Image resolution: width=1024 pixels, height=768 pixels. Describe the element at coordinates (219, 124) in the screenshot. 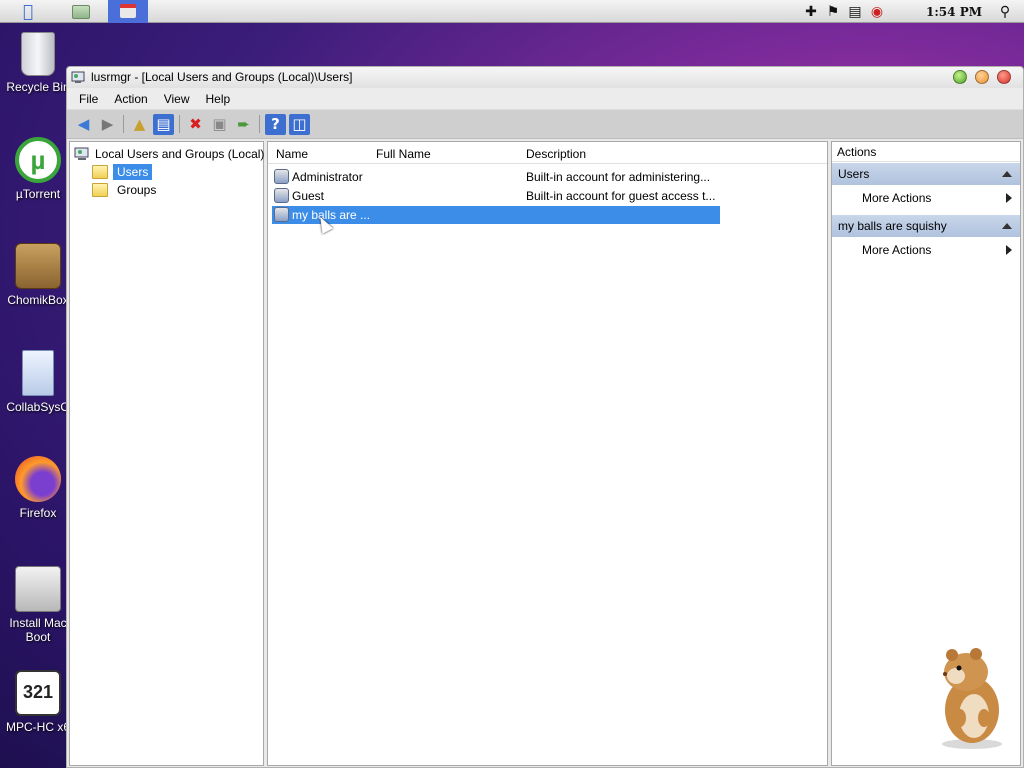

I see `properties-icon: ▣` at that location.